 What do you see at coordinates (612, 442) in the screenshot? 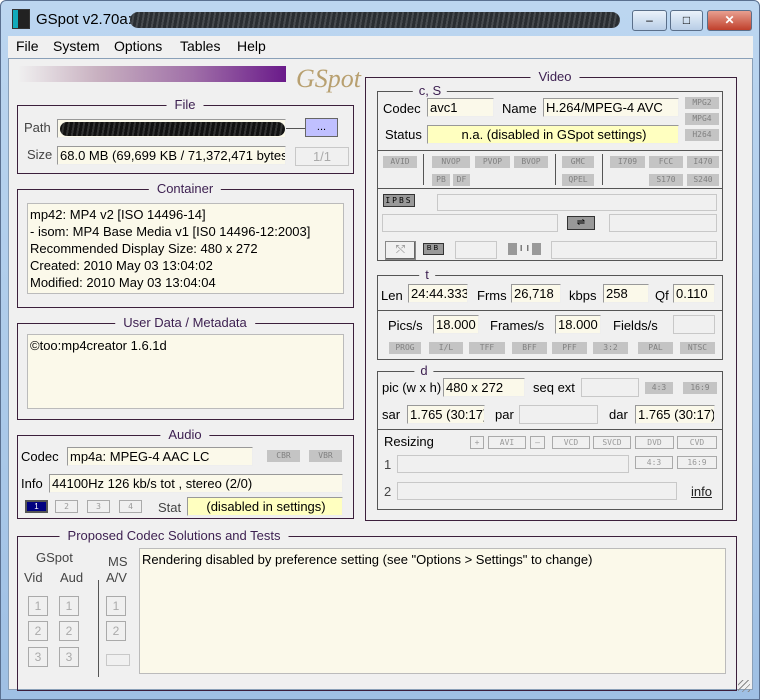
I see `svcd-button: SVCD` at bounding box center [612, 442].